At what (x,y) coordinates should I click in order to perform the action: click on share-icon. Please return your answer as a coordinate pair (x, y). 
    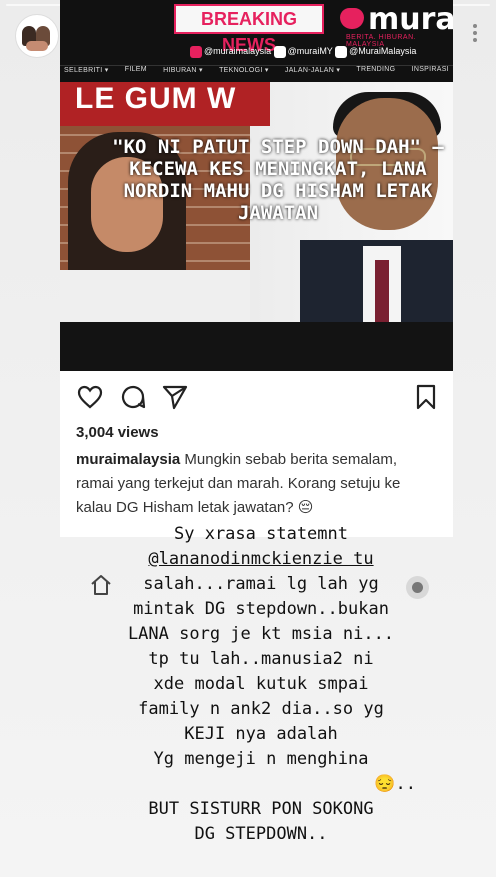
    Looking at the image, I should click on (175, 397).